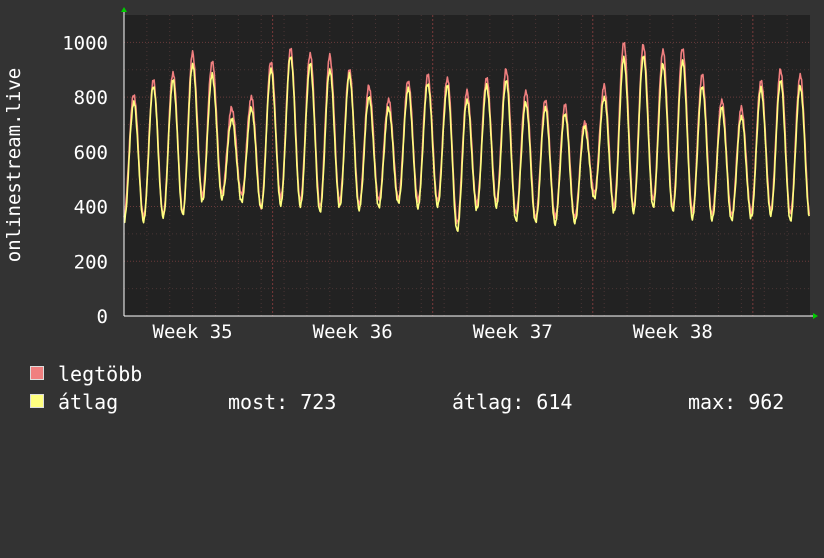 The image size is (824, 558). What do you see at coordinates (91, 208) in the screenshot?
I see `y-tick-label: 400` at bounding box center [91, 208].